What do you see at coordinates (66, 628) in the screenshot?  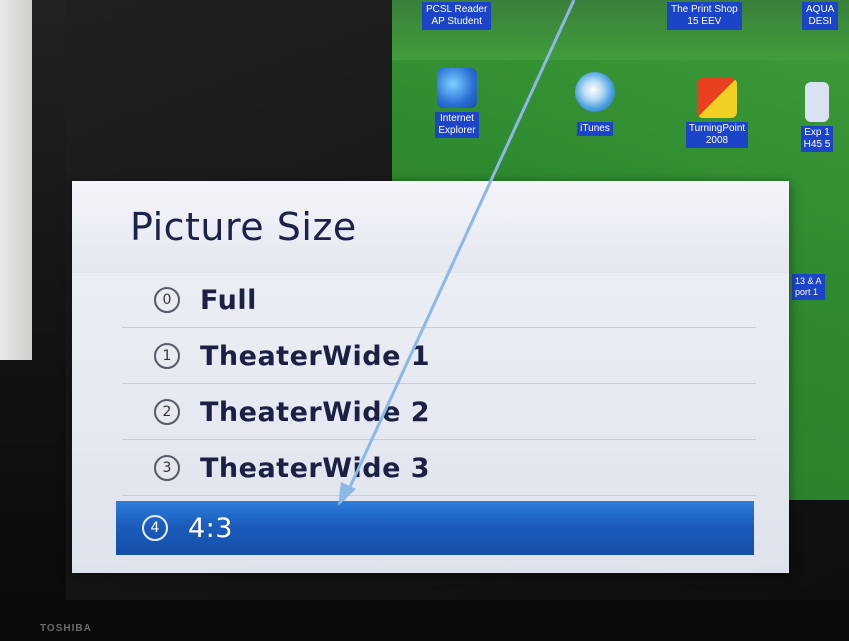 I see `tv-brand-logo: TOSHIBA` at bounding box center [66, 628].